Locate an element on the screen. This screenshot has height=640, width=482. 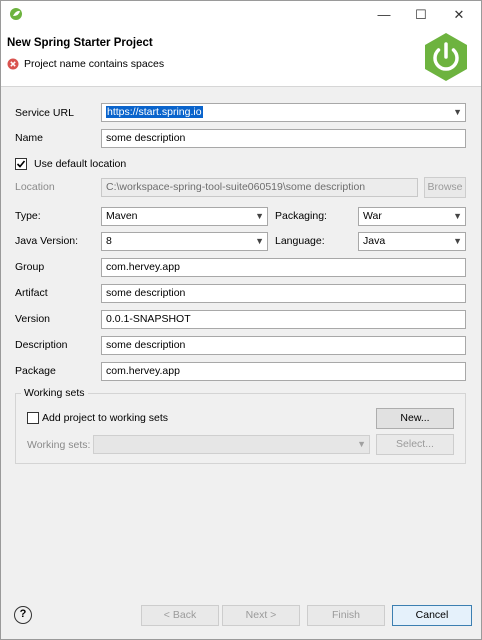
error-message: Project name contains spaces is located at coordinates (94, 64).